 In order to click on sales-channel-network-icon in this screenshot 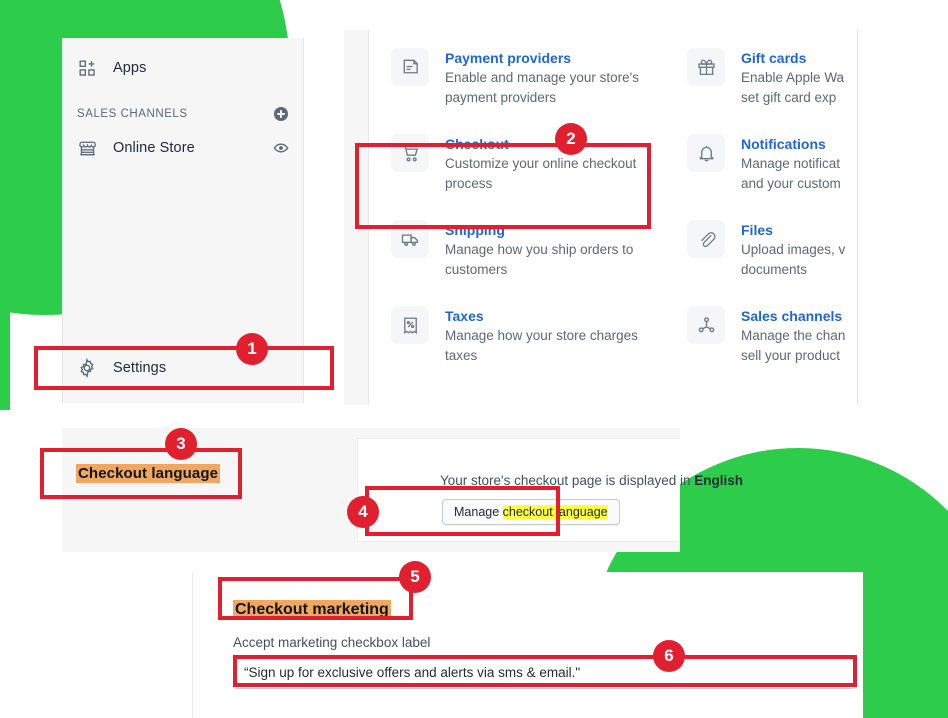, I will do `click(706, 325)`.